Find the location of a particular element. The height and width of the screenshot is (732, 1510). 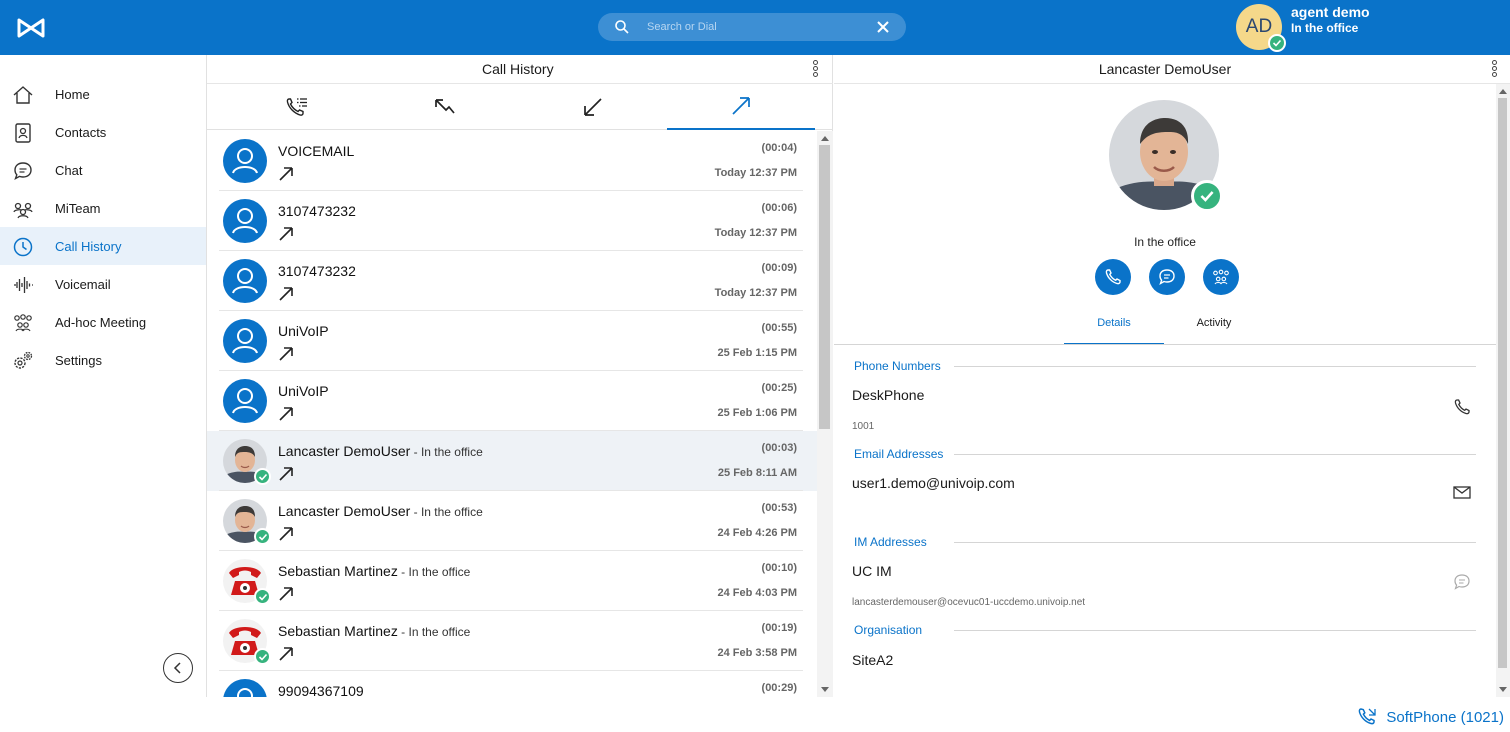

search-input is located at coordinates (757, 27).